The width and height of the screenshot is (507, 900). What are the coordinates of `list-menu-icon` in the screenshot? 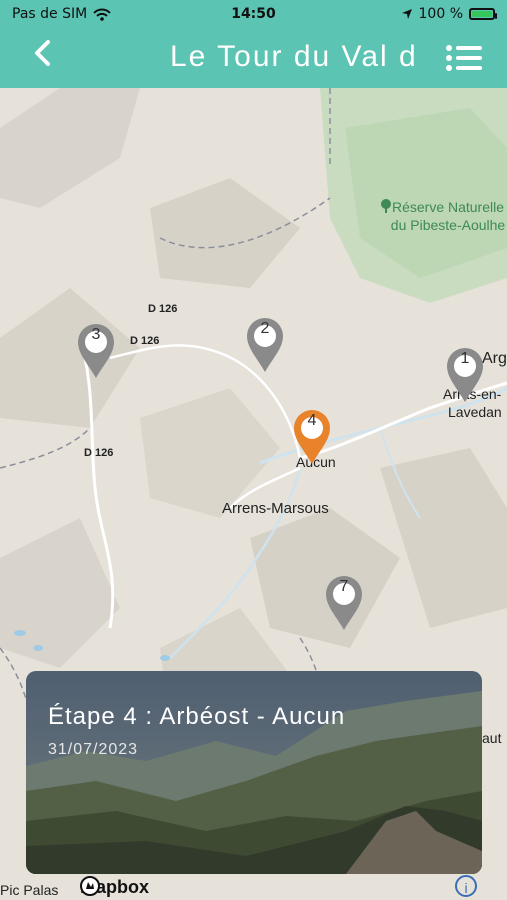 It's located at (464, 58).